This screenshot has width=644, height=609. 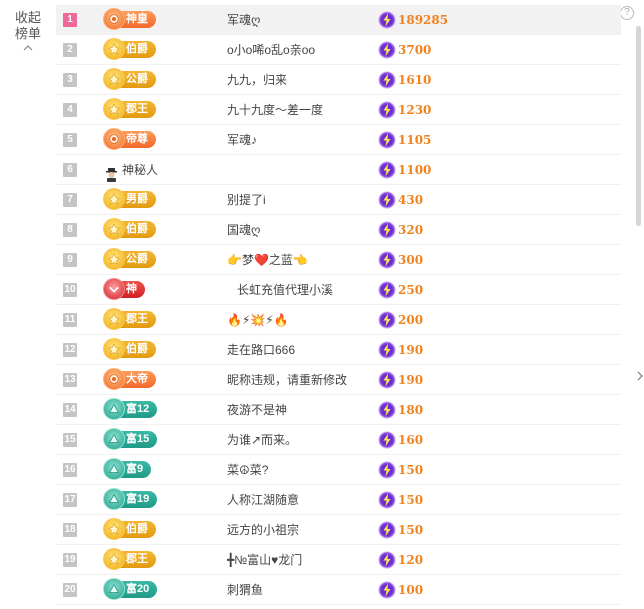 I want to click on collapse-ranking-button: 收起 榜单, so click(x=28, y=31).